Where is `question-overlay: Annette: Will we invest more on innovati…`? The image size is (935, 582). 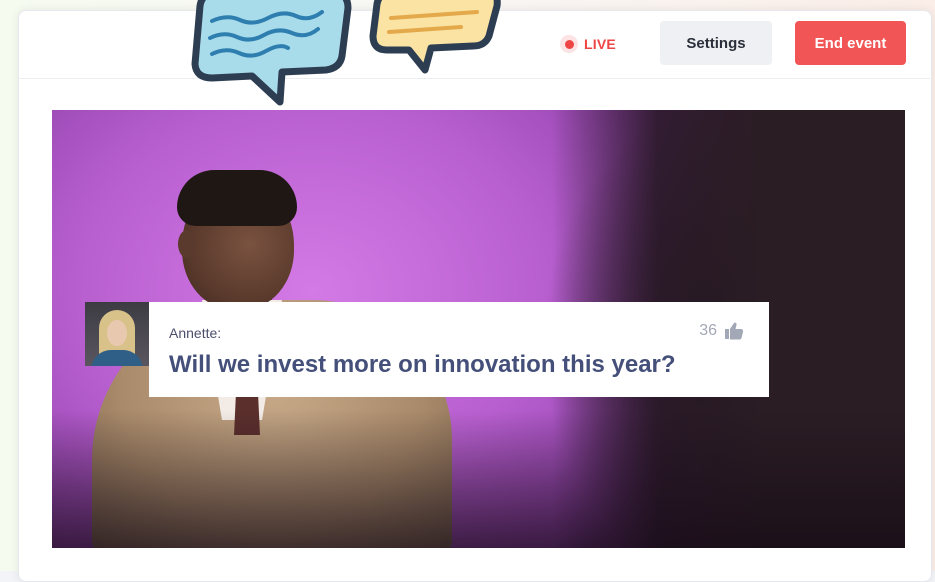 question-overlay: Annette: Will we invest more on innovati… is located at coordinates (427, 349).